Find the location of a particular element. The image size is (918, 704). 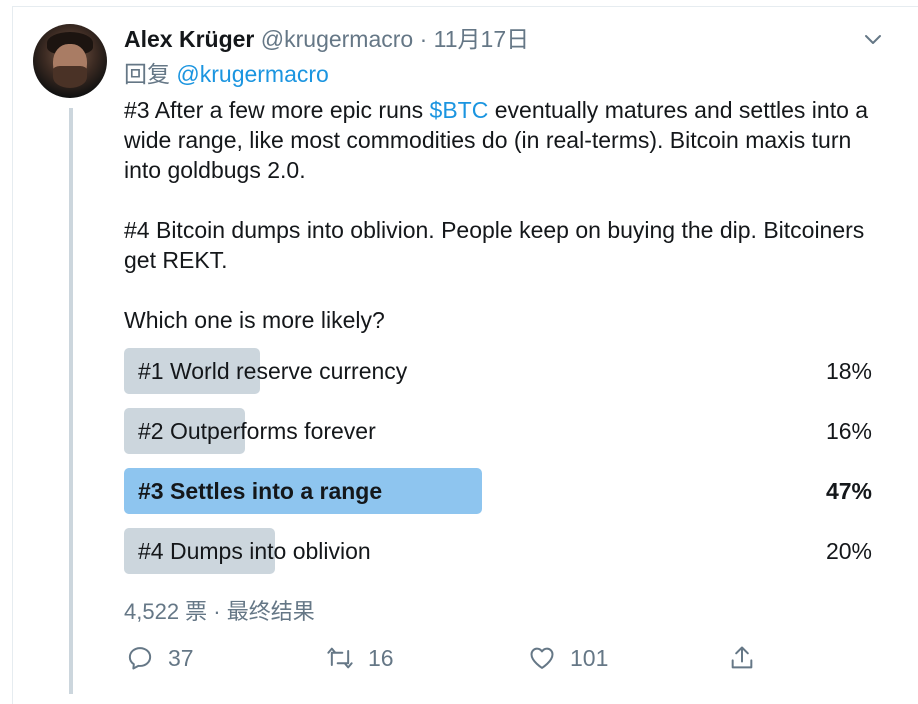

like-button: 101 is located at coordinates (568, 658).